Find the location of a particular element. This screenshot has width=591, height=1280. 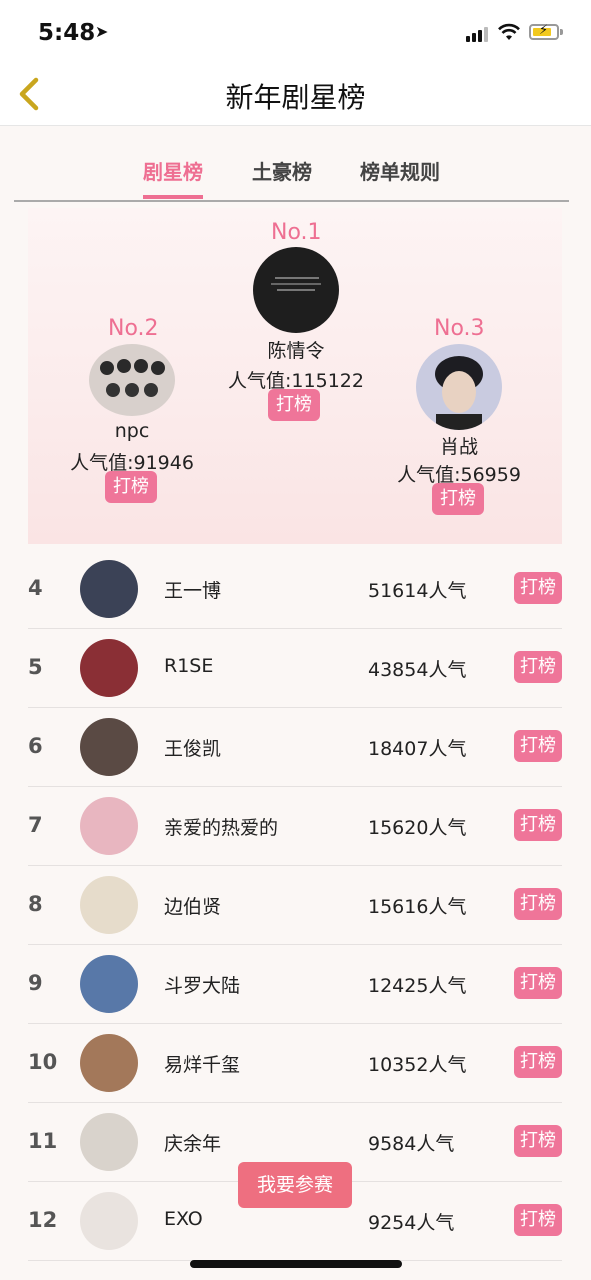

page-title: 新年剧星榜 is located at coordinates (295, 97).